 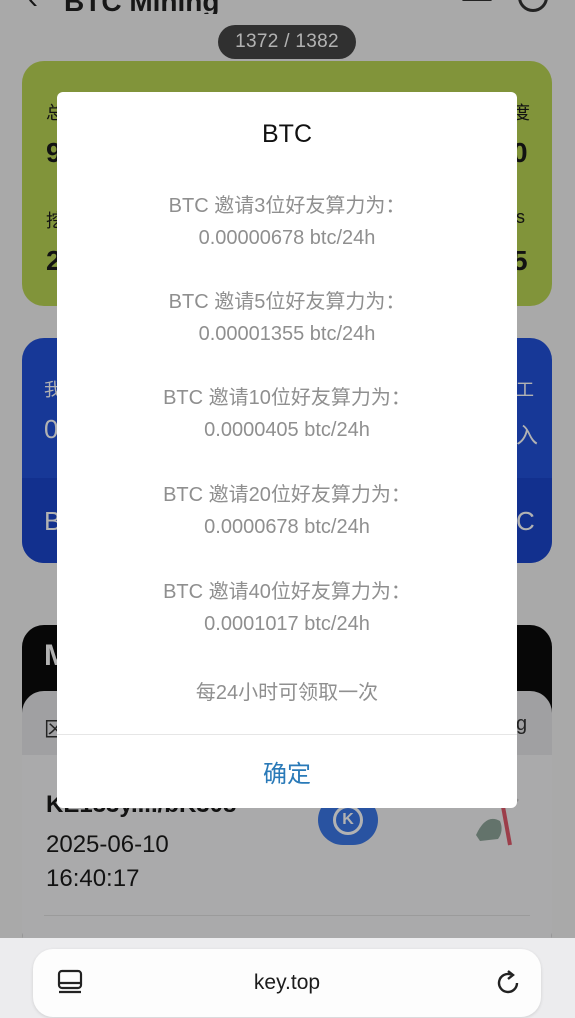 I want to click on reload-icon, so click(x=508, y=983).